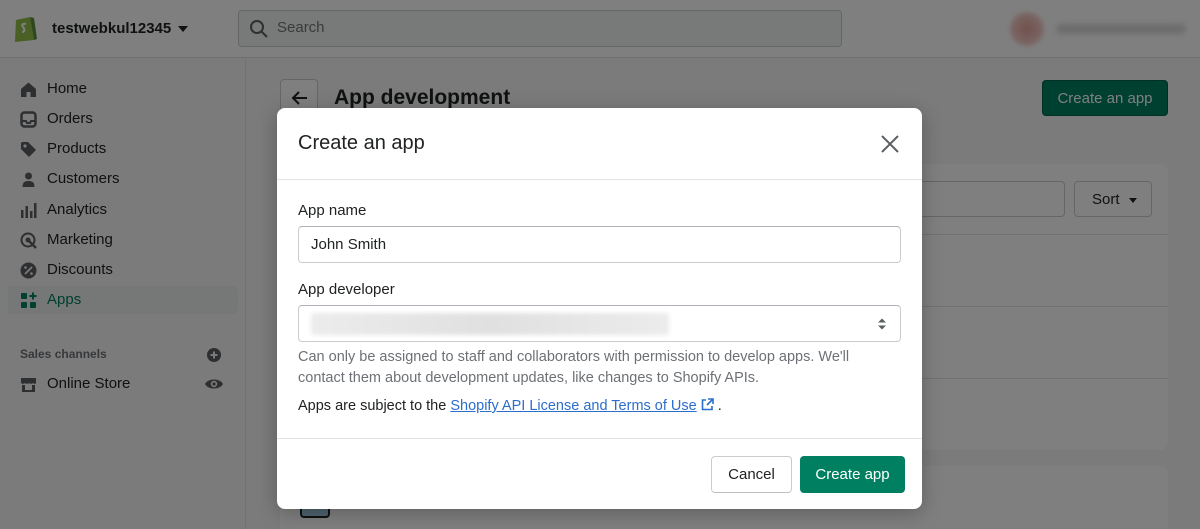 This screenshot has width=1200, height=529. What do you see at coordinates (374, 406) in the screenshot?
I see `terms-prefix: Apps are subject to the` at bounding box center [374, 406].